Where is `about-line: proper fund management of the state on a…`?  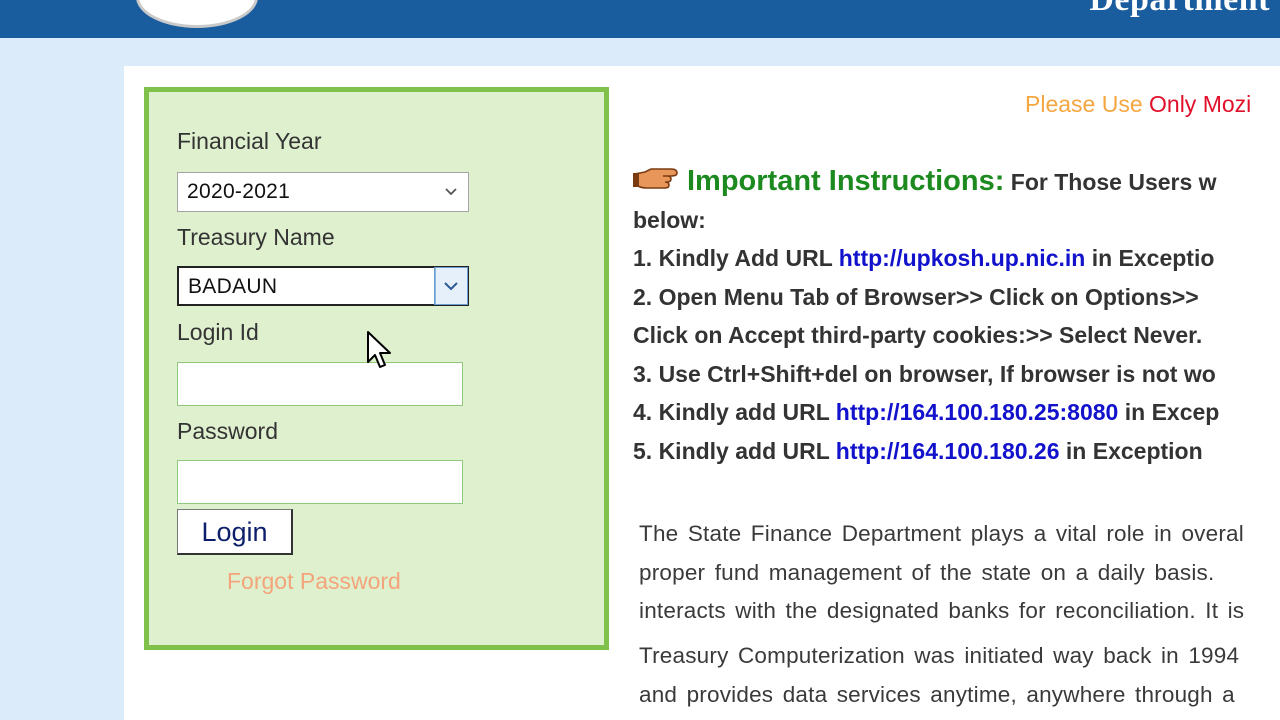
about-line: proper fund management of the state on a… is located at coordinates (927, 572).